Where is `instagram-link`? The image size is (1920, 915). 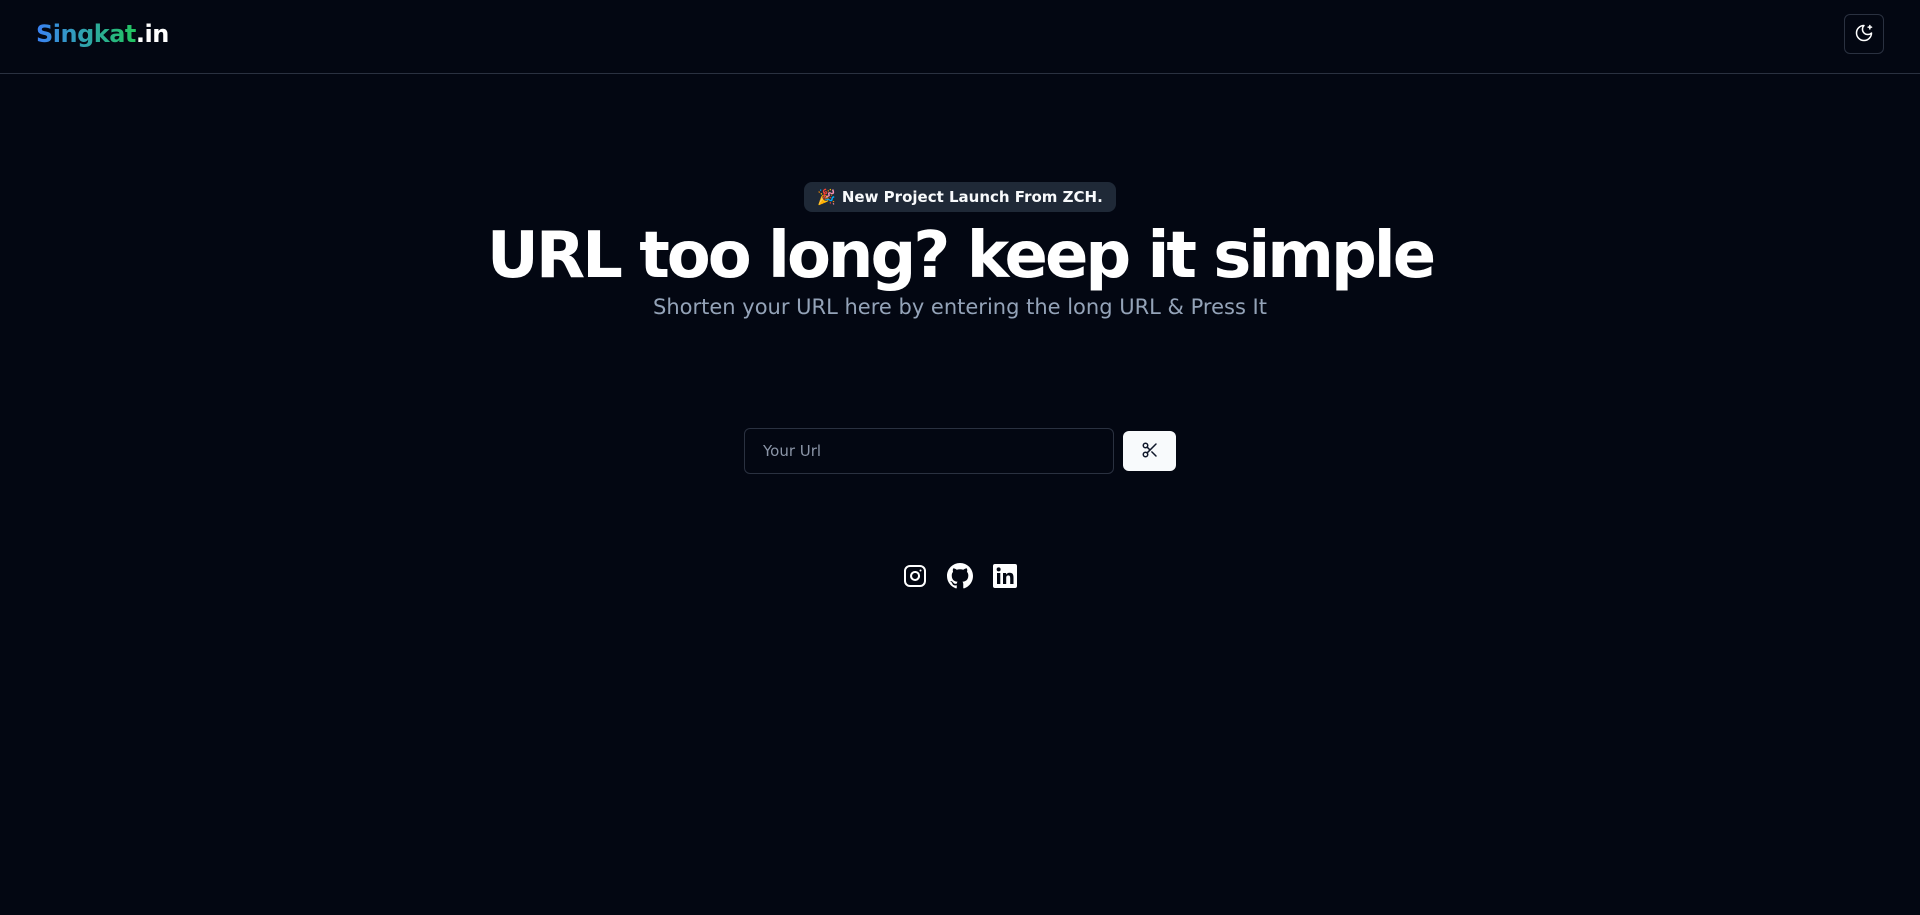 instagram-link is located at coordinates (915, 578).